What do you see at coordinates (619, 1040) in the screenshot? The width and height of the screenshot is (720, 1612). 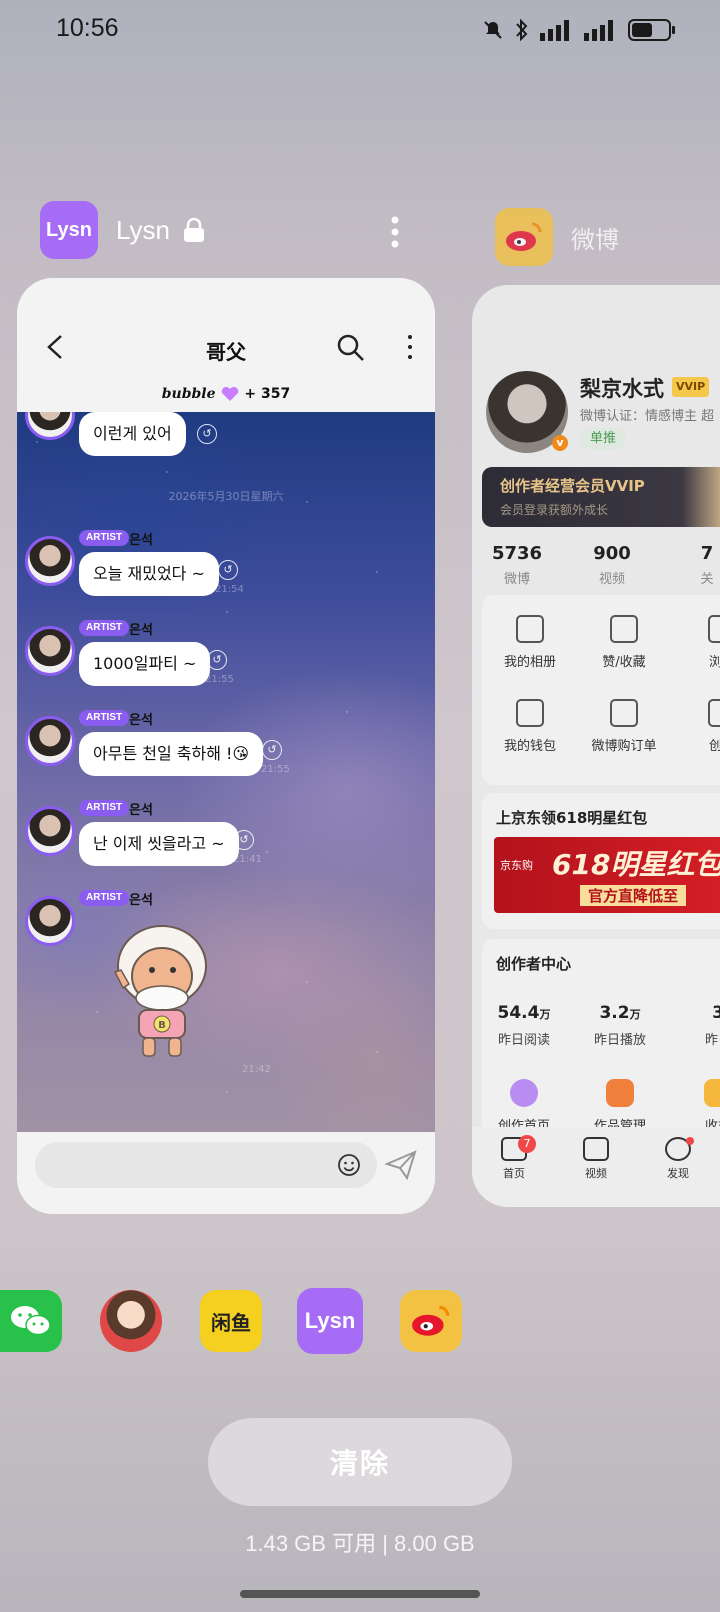 I see `creator-stat-label: 昨日播放` at bounding box center [619, 1040].